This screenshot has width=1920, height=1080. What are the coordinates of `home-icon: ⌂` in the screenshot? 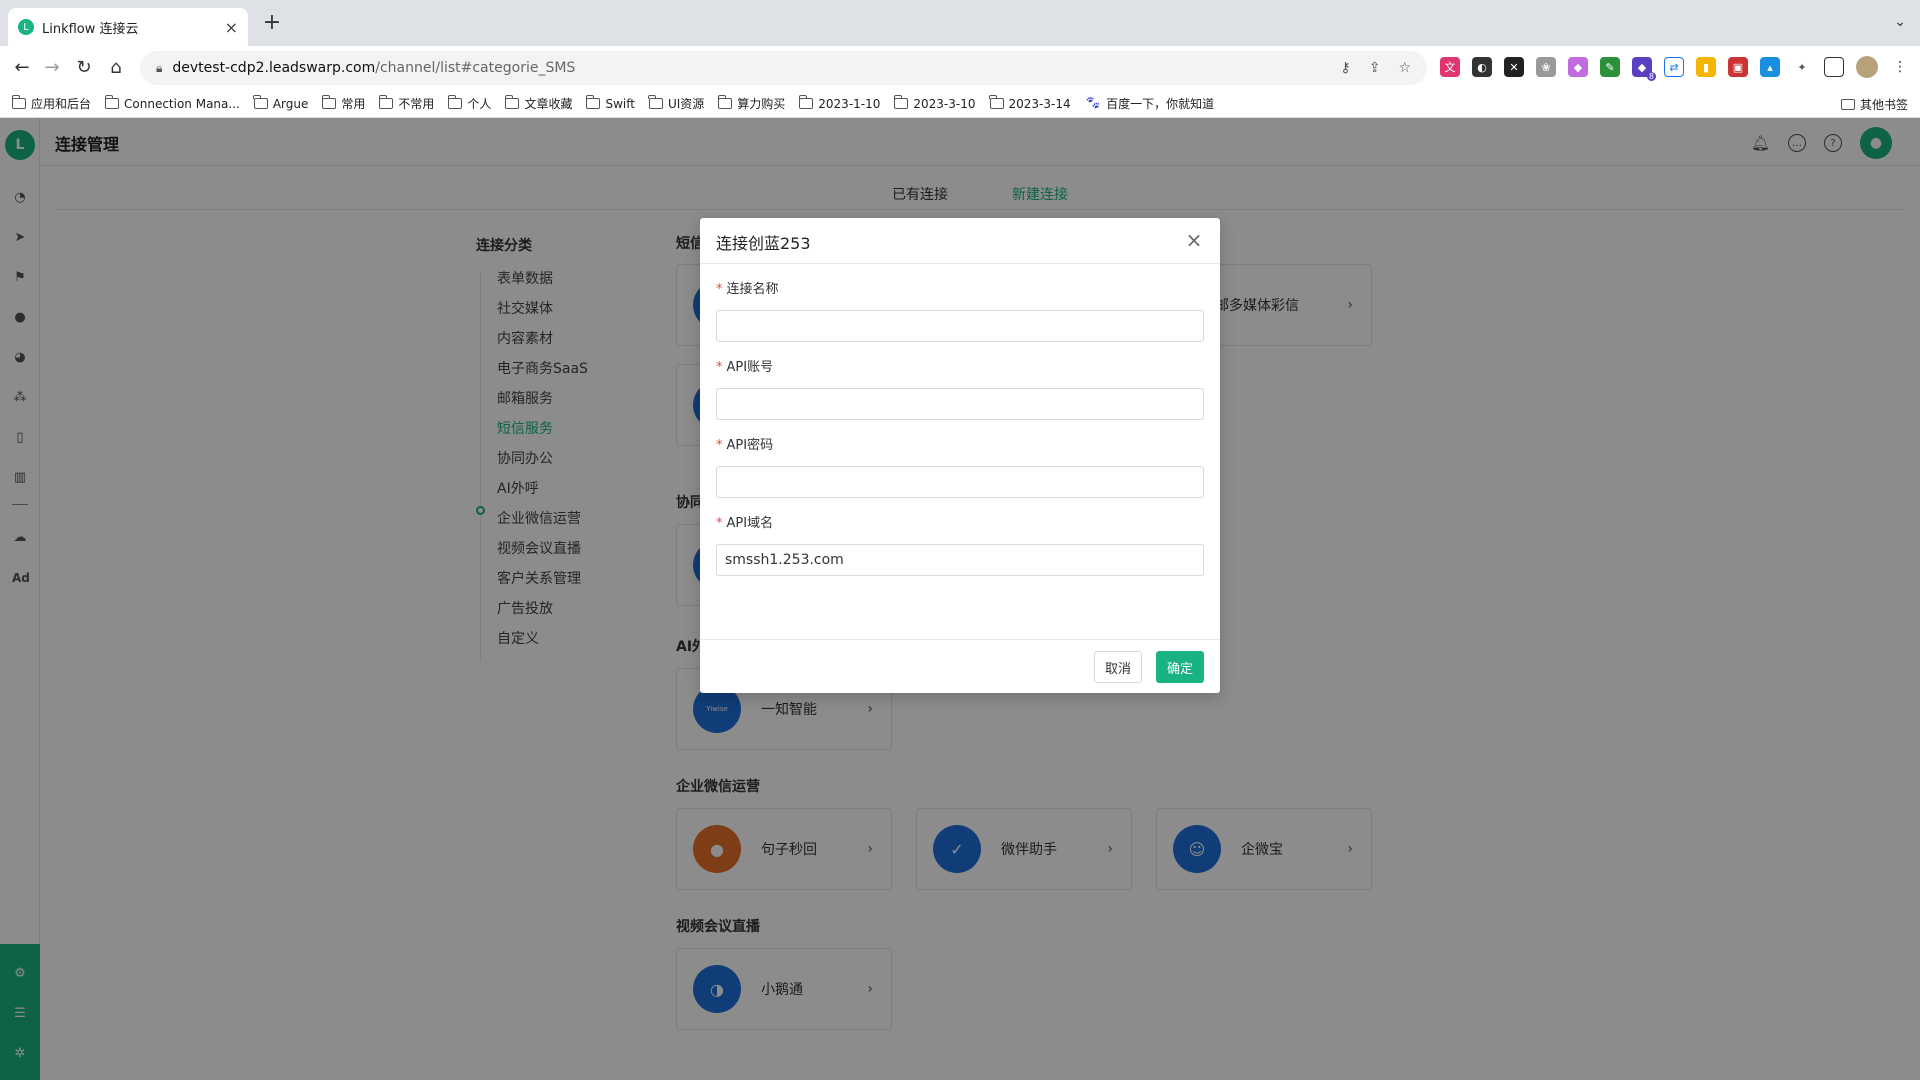 It's located at (116, 68).